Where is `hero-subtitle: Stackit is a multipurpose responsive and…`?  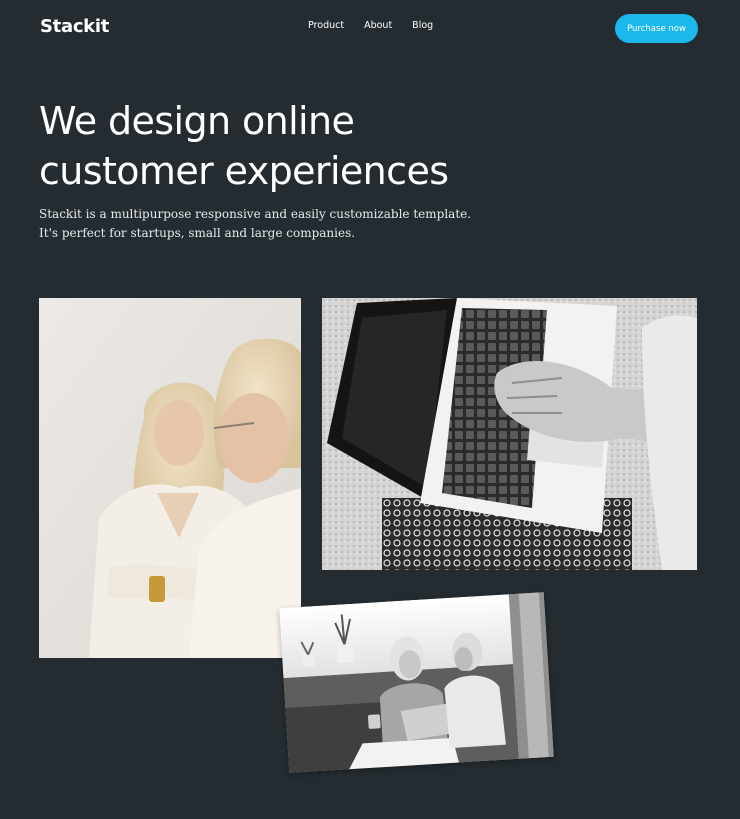
hero-subtitle: Stackit is a multipurpose responsive and… is located at coordinates (259, 224).